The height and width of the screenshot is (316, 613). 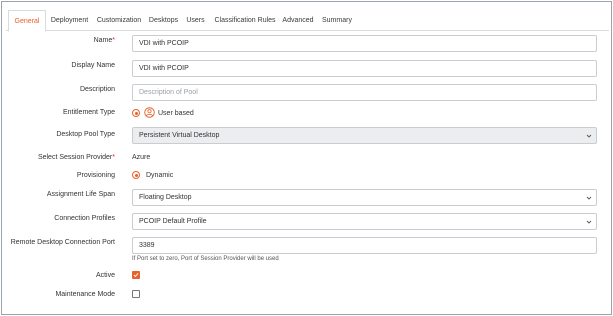 I want to click on tab-general: General, so click(x=27, y=21).